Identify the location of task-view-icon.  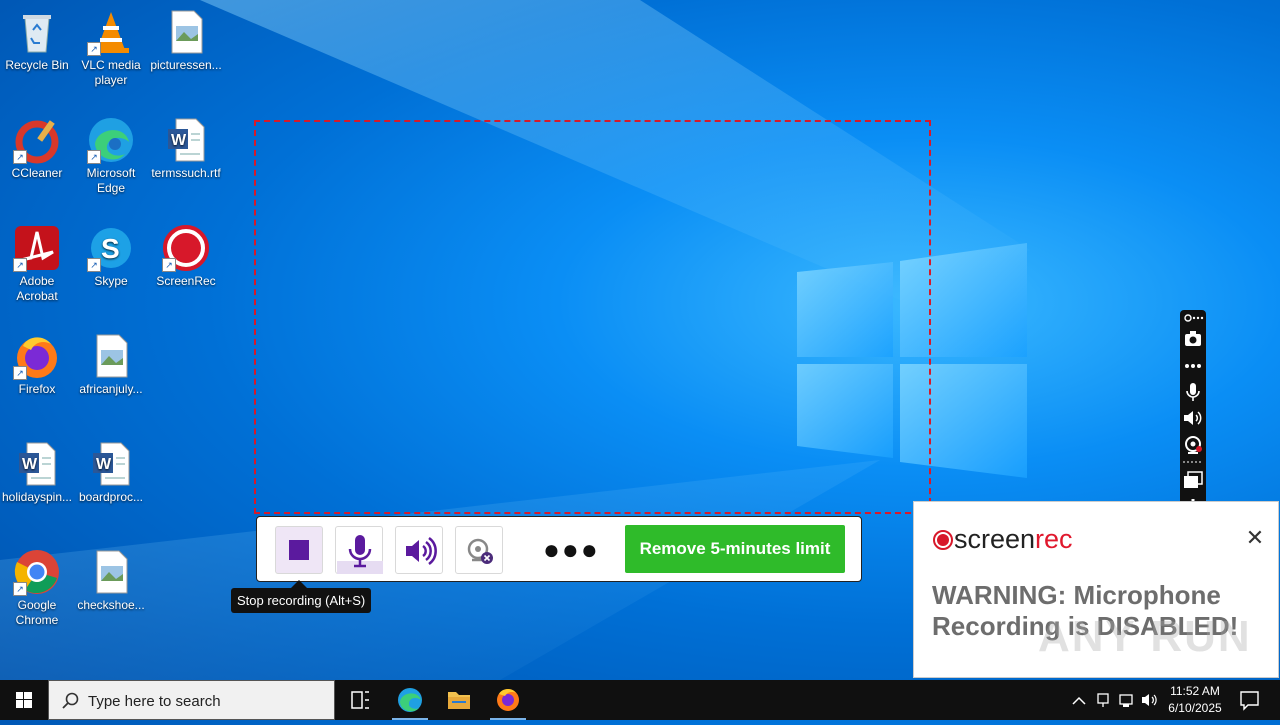
(360, 700).